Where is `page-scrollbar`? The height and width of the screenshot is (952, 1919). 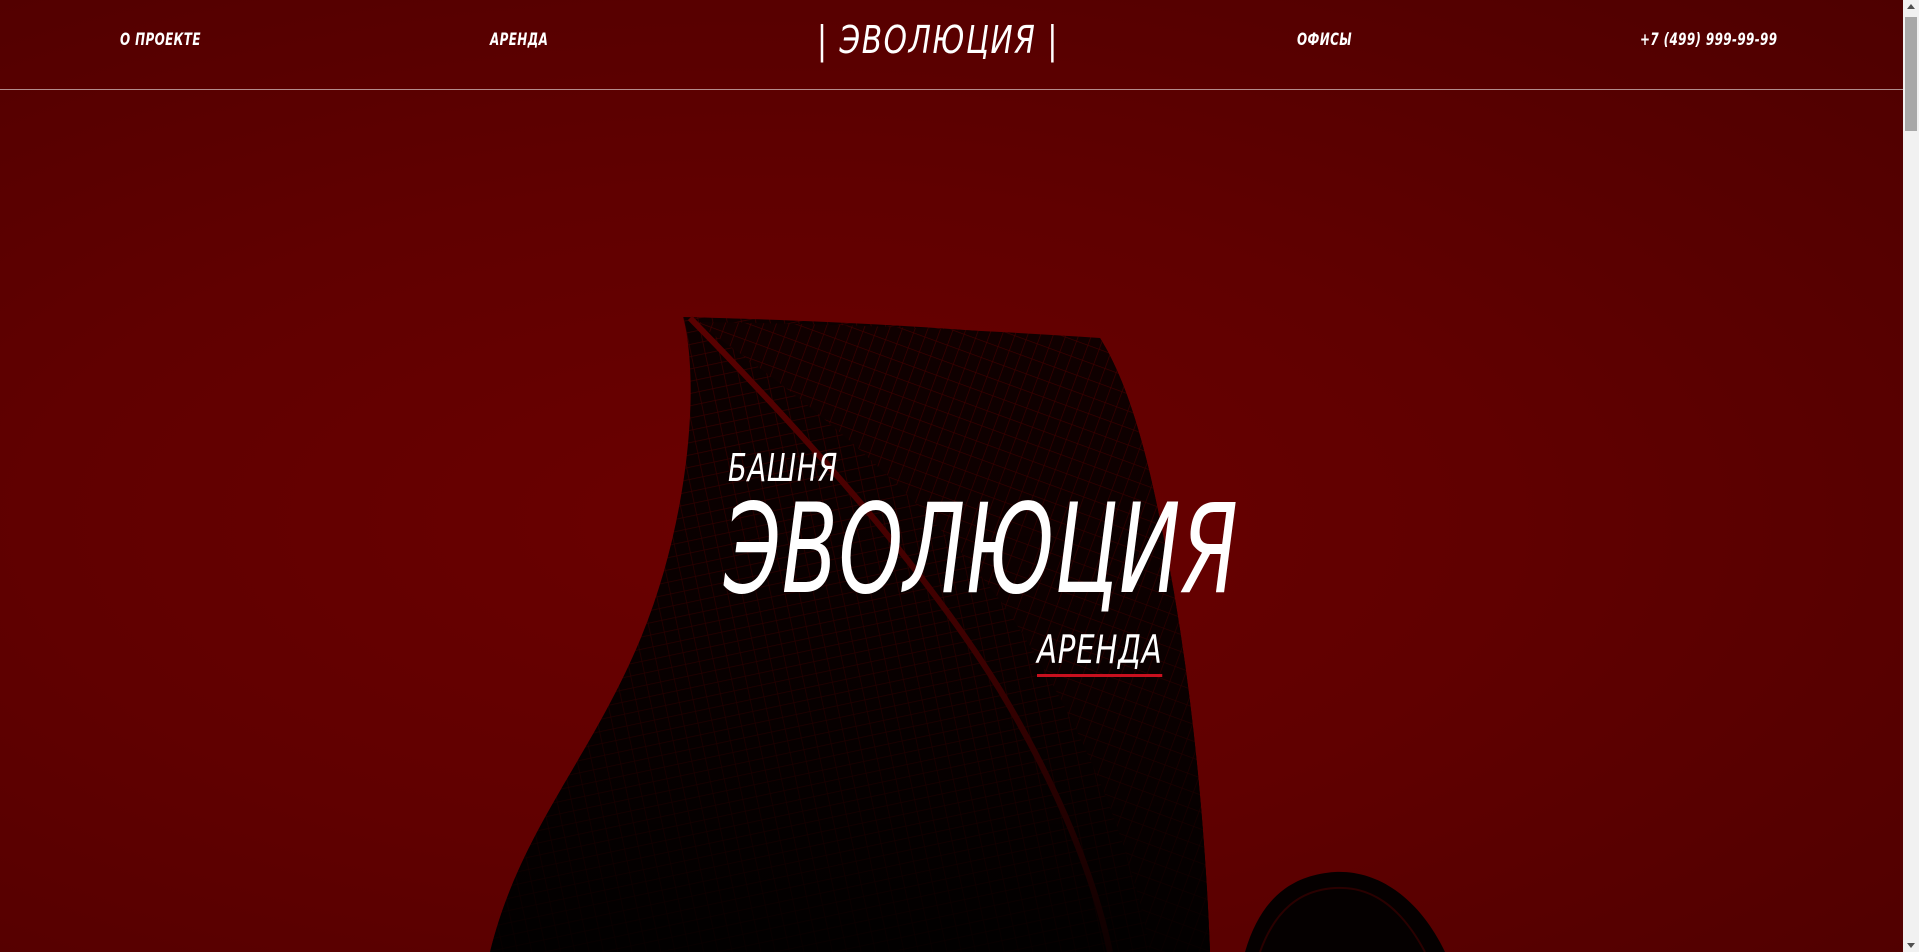 page-scrollbar is located at coordinates (1911, 476).